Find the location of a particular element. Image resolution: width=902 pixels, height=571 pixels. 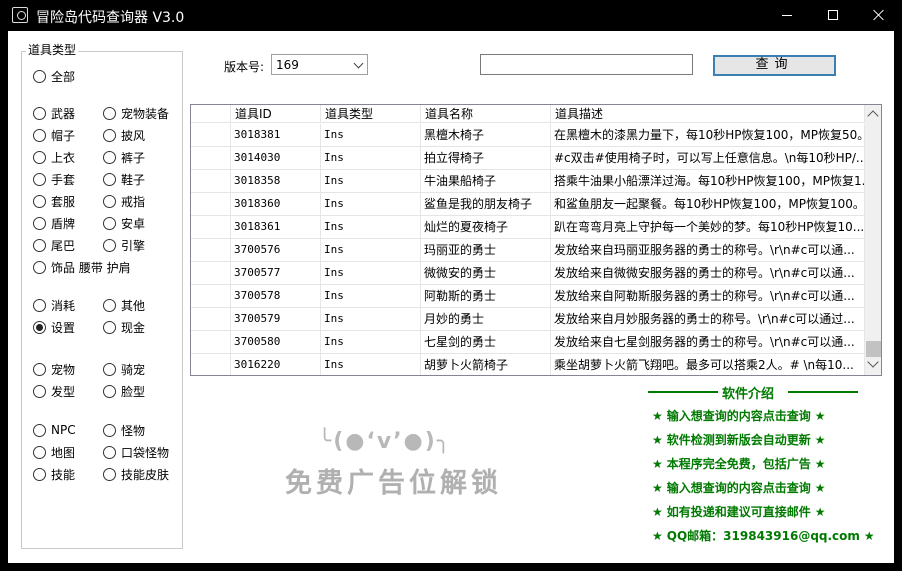

radio-item-type: 脸型 is located at coordinates (124, 391).